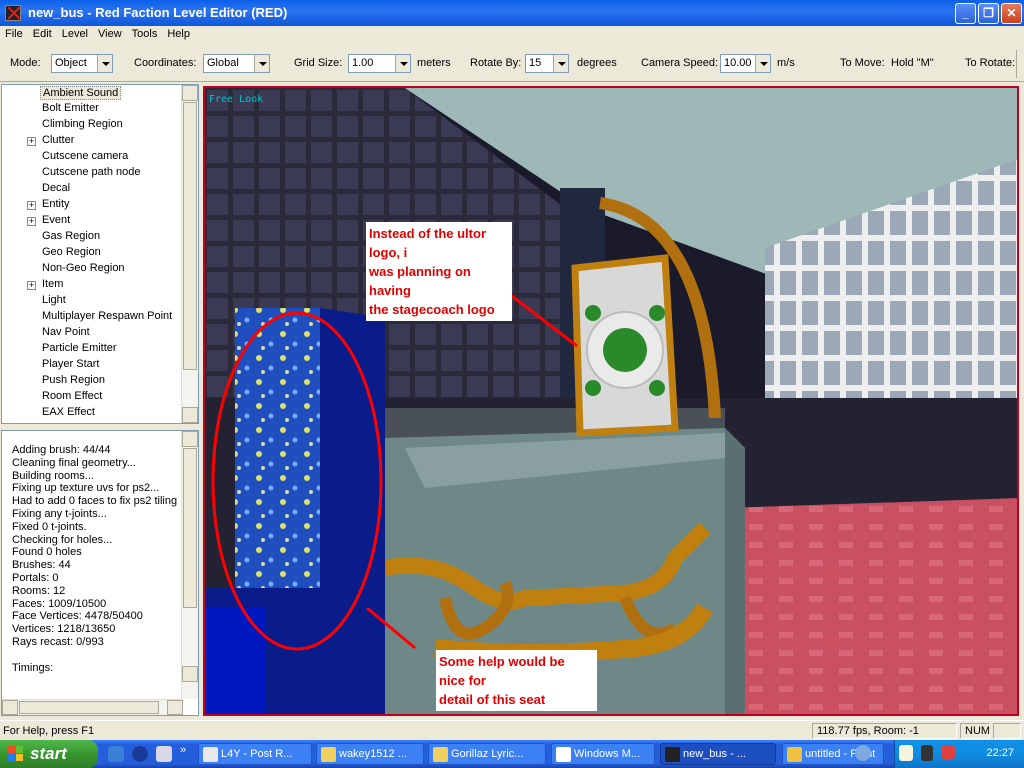  I want to click on log-line: Faces: 1009/10500, so click(59, 603).